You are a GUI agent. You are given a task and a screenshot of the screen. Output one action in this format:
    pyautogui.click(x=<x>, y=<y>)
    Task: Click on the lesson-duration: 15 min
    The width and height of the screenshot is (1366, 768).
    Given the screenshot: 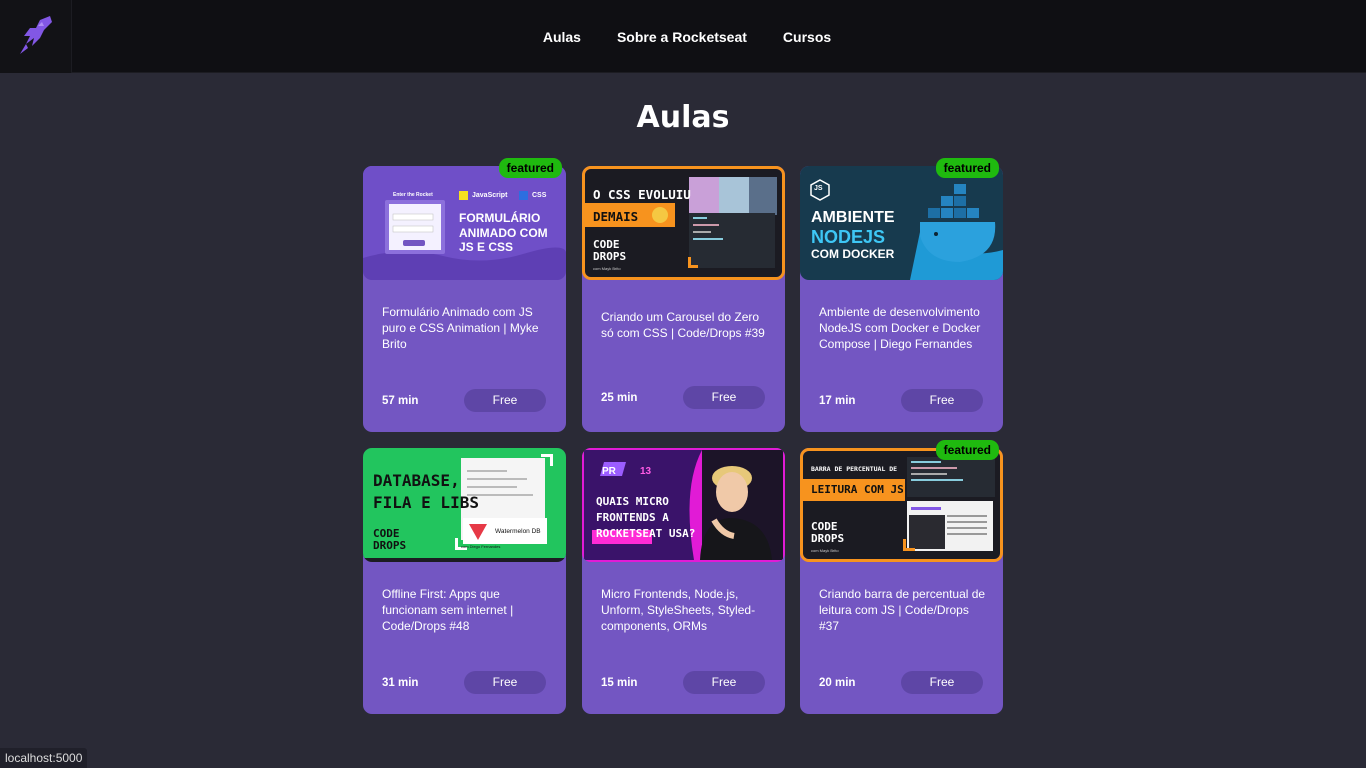 What is the action you would take?
    pyautogui.click(x=619, y=683)
    